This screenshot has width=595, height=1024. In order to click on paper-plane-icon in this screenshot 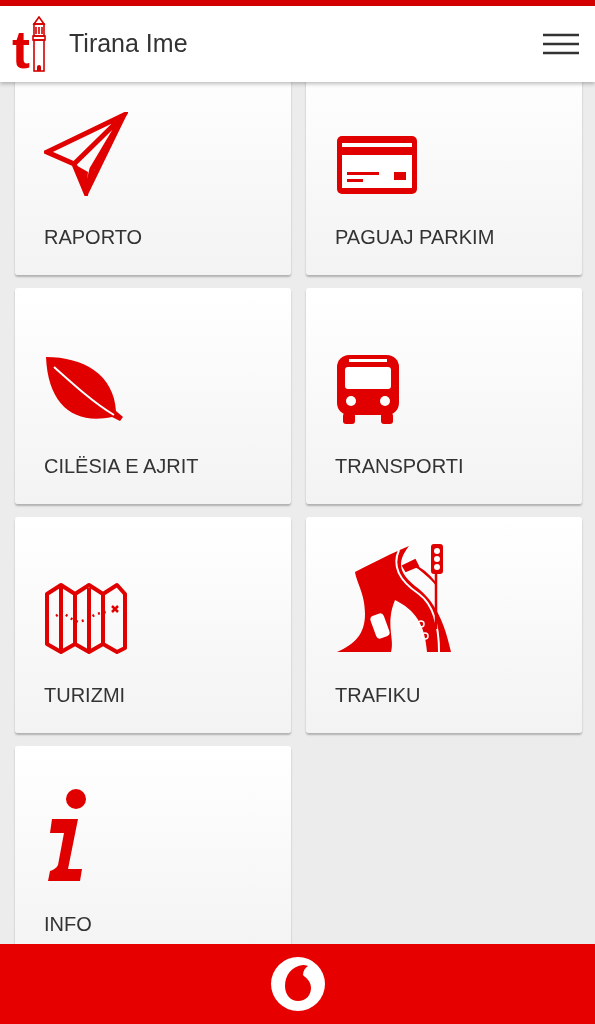, I will do `click(86, 154)`.